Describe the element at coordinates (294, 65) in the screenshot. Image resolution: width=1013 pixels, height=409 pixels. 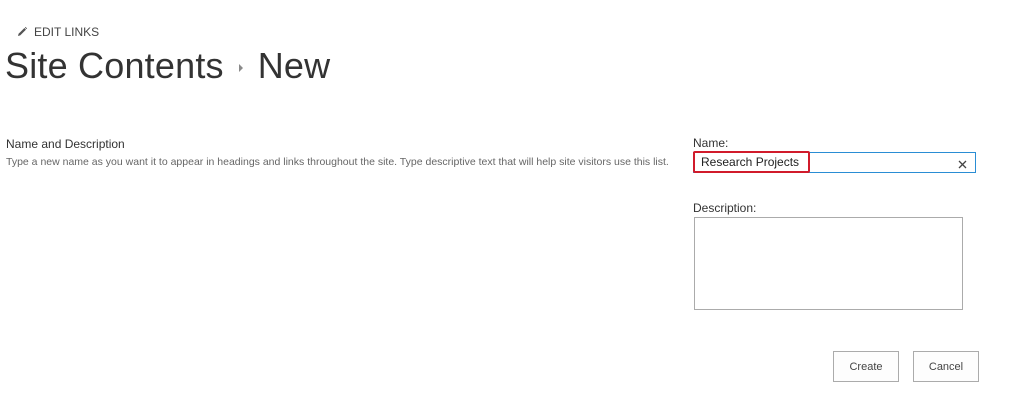
I see `page-title: New` at that location.